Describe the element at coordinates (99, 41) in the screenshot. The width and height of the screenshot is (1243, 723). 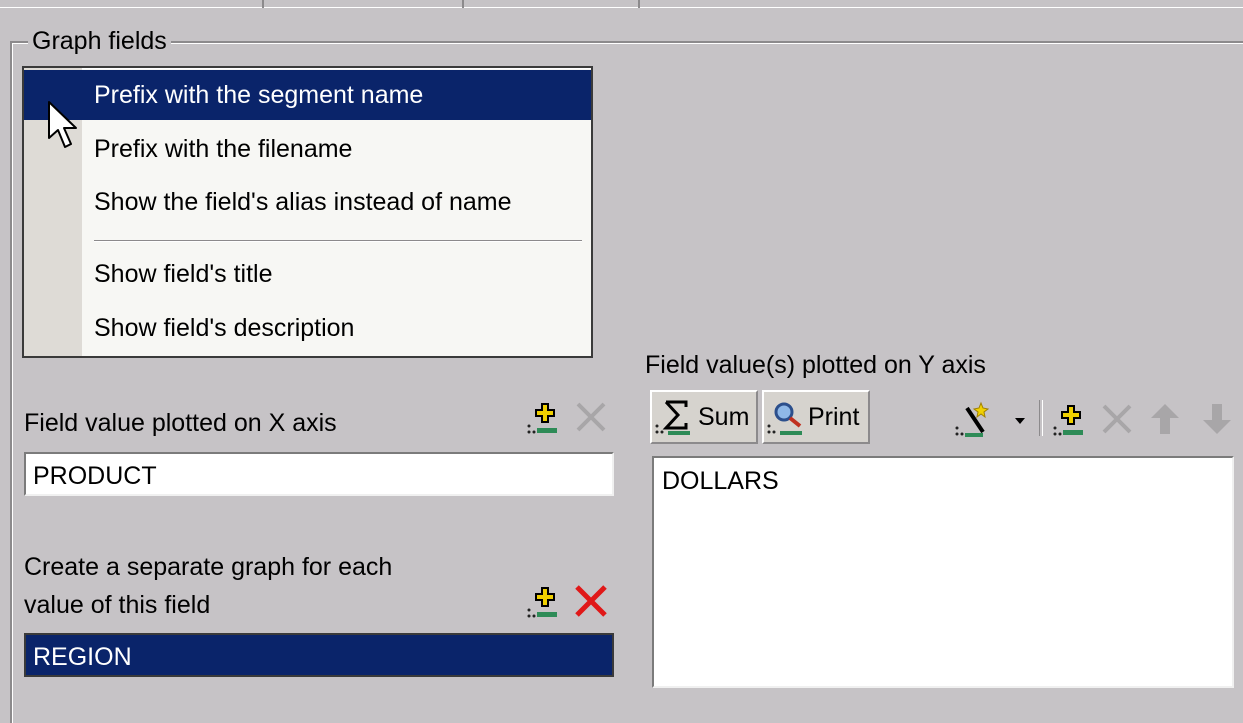
I see `group-title: Graph fields` at that location.